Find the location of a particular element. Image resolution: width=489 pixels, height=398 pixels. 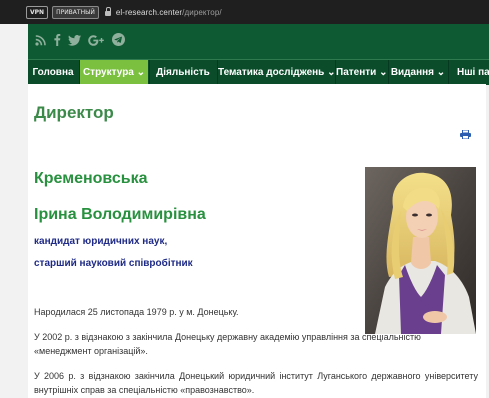

director-surname: Кременовська is located at coordinates (91, 178).